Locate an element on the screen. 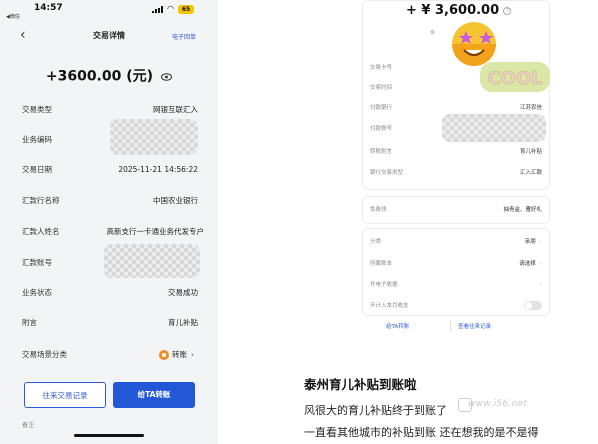 This screenshot has width=598, height=444. row-remark: 附言 育儿补贴 is located at coordinates (109, 323).